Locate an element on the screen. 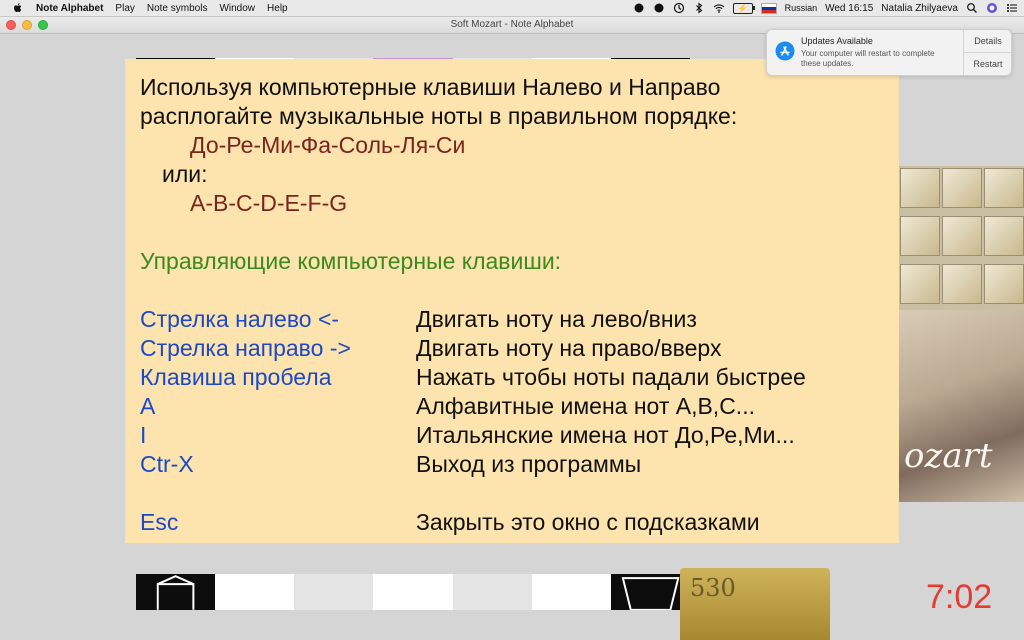 The image size is (1024, 640). house-icon is located at coordinates (175, 592).